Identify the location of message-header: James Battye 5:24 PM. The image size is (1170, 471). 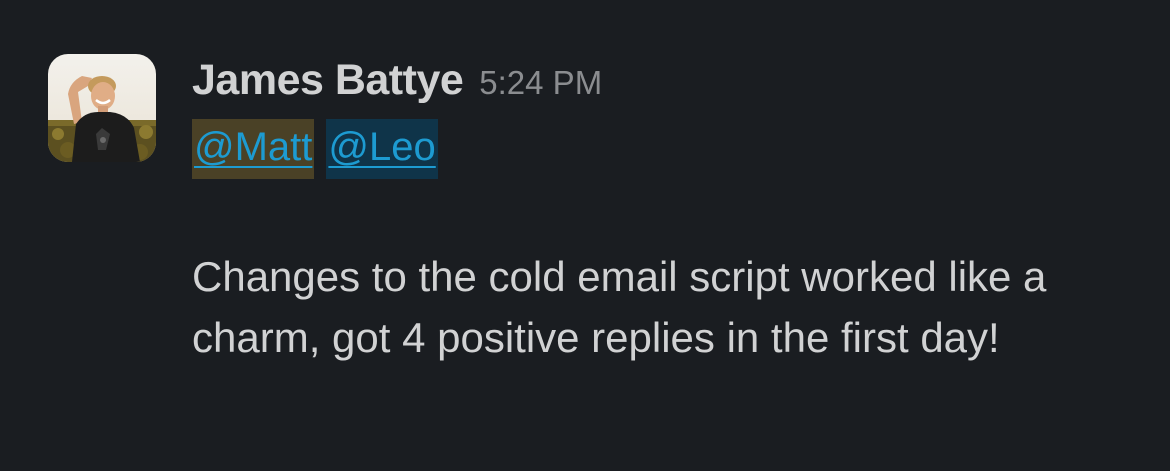
(397, 85).